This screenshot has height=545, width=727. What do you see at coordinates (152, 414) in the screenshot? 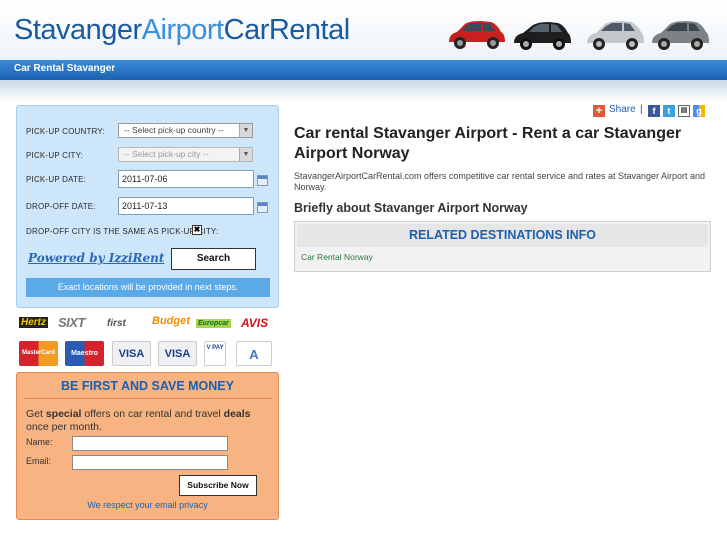
I see `newsletter-text: offers on car rental and travel` at bounding box center [152, 414].